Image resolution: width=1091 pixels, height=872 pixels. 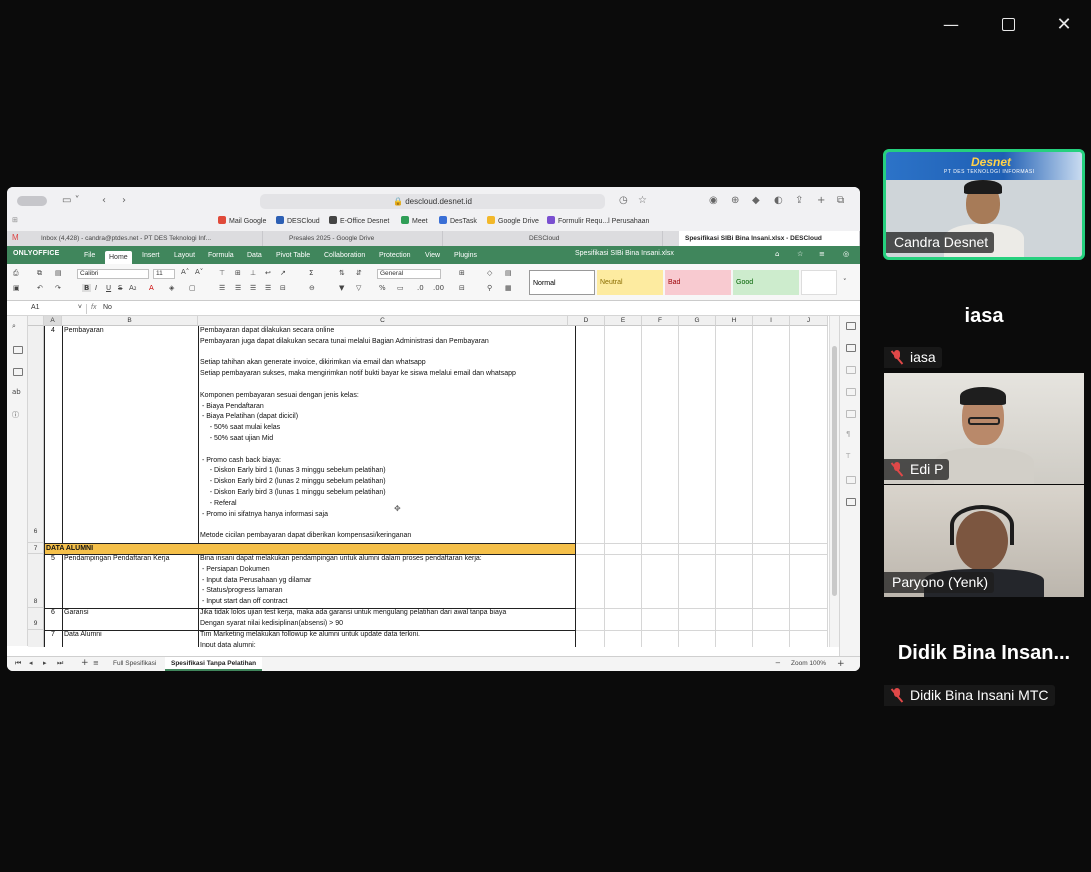 What do you see at coordinates (834, 471) in the screenshot?
I see `scrollbar-thumb` at bounding box center [834, 471].